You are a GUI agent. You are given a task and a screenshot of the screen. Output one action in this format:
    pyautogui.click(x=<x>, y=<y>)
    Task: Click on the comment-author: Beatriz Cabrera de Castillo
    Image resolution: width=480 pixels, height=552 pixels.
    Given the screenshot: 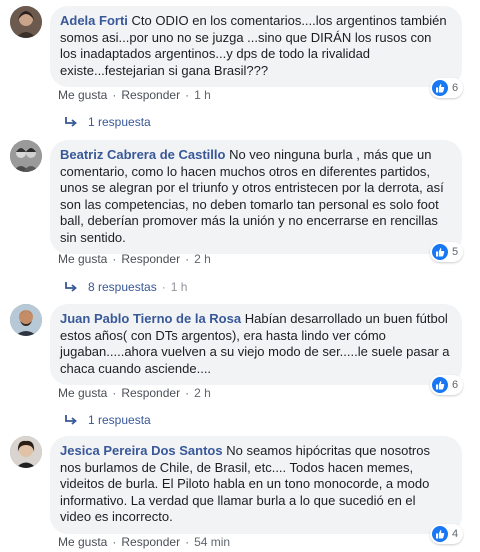 What is the action you would take?
    pyautogui.click(x=142, y=154)
    